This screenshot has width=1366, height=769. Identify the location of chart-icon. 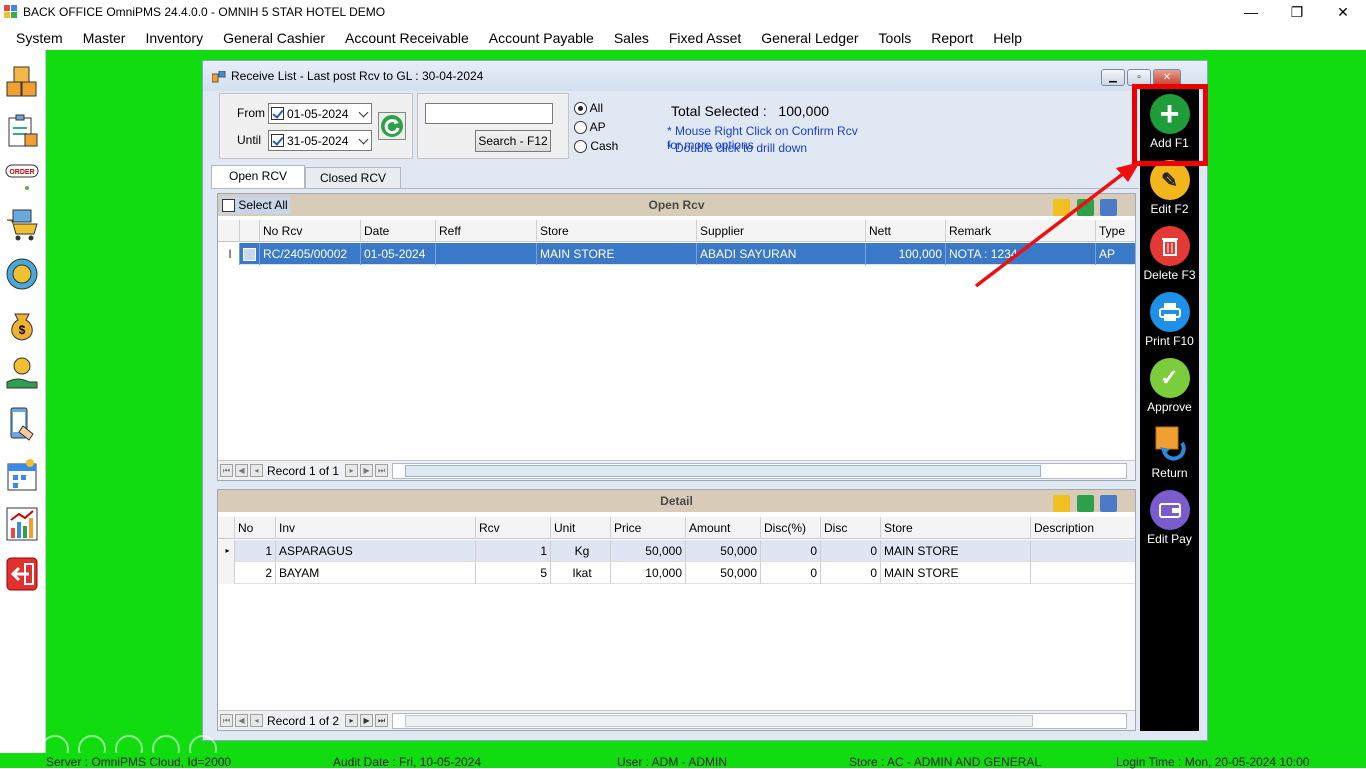
(22, 524).